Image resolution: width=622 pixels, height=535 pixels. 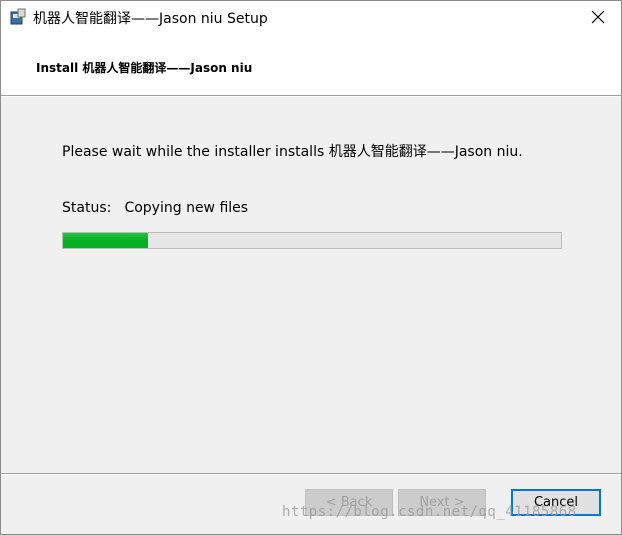 I want to click on window-title: 机器人智能翻译——Jason niu Setup, so click(x=150, y=19).